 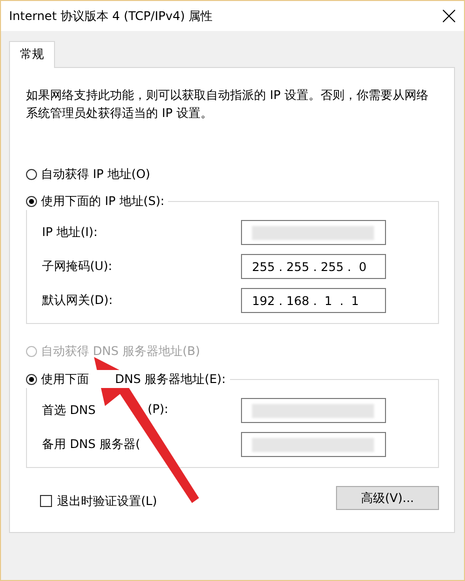 What do you see at coordinates (95, 174) in the screenshot?
I see `radio-label: 自动获得 IP 地址(O)` at bounding box center [95, 174].